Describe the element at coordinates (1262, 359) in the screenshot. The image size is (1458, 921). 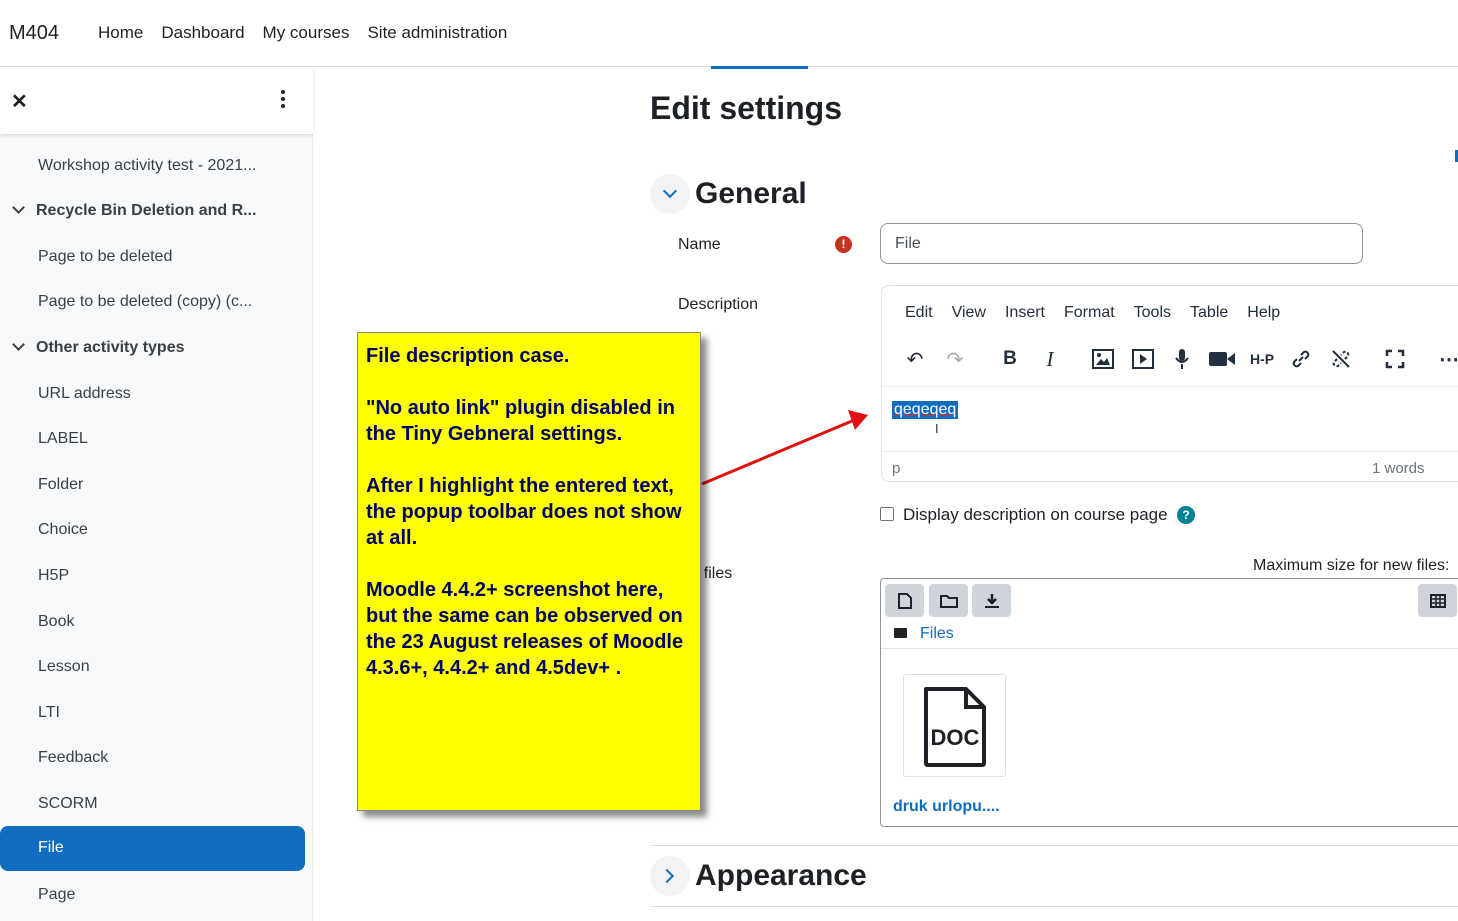
I see `h5p-icon: H-P` at that location.